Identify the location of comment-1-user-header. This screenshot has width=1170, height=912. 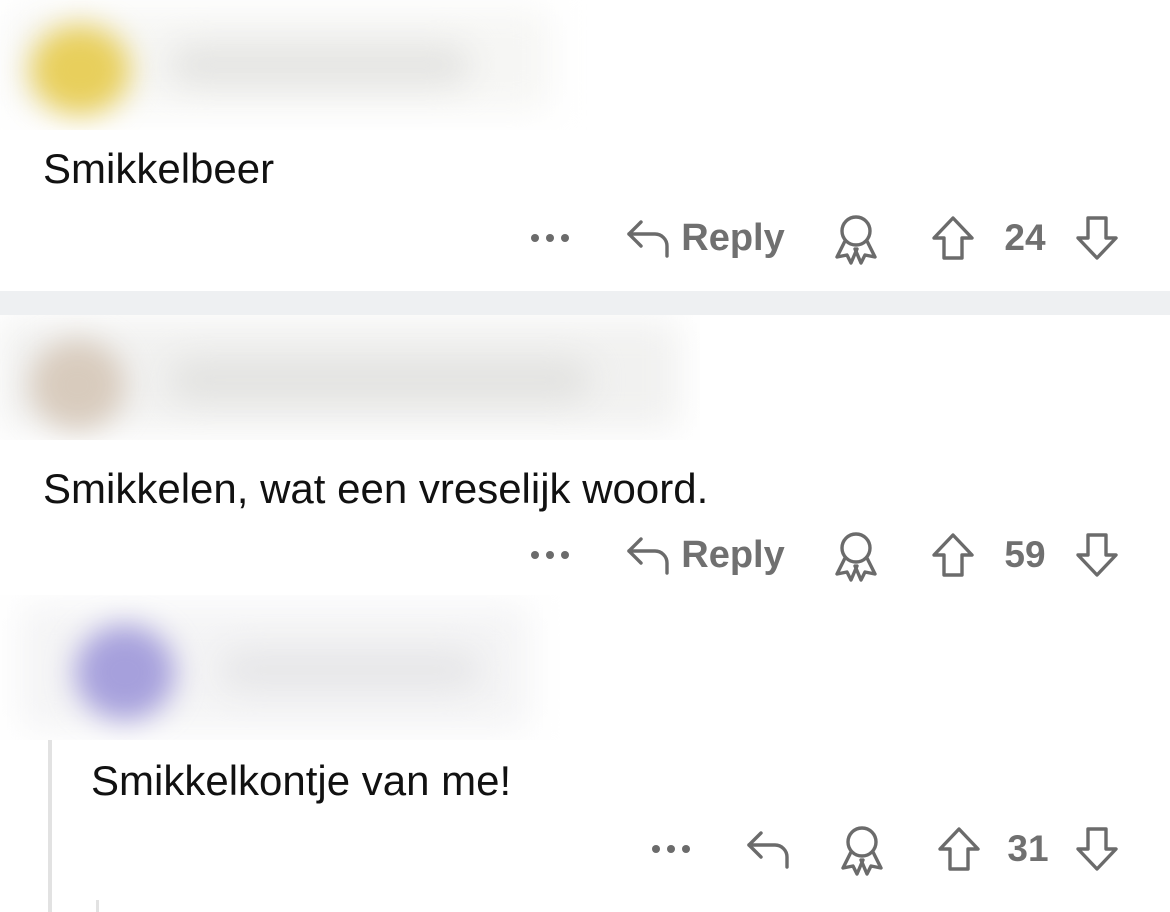
(300, 65).